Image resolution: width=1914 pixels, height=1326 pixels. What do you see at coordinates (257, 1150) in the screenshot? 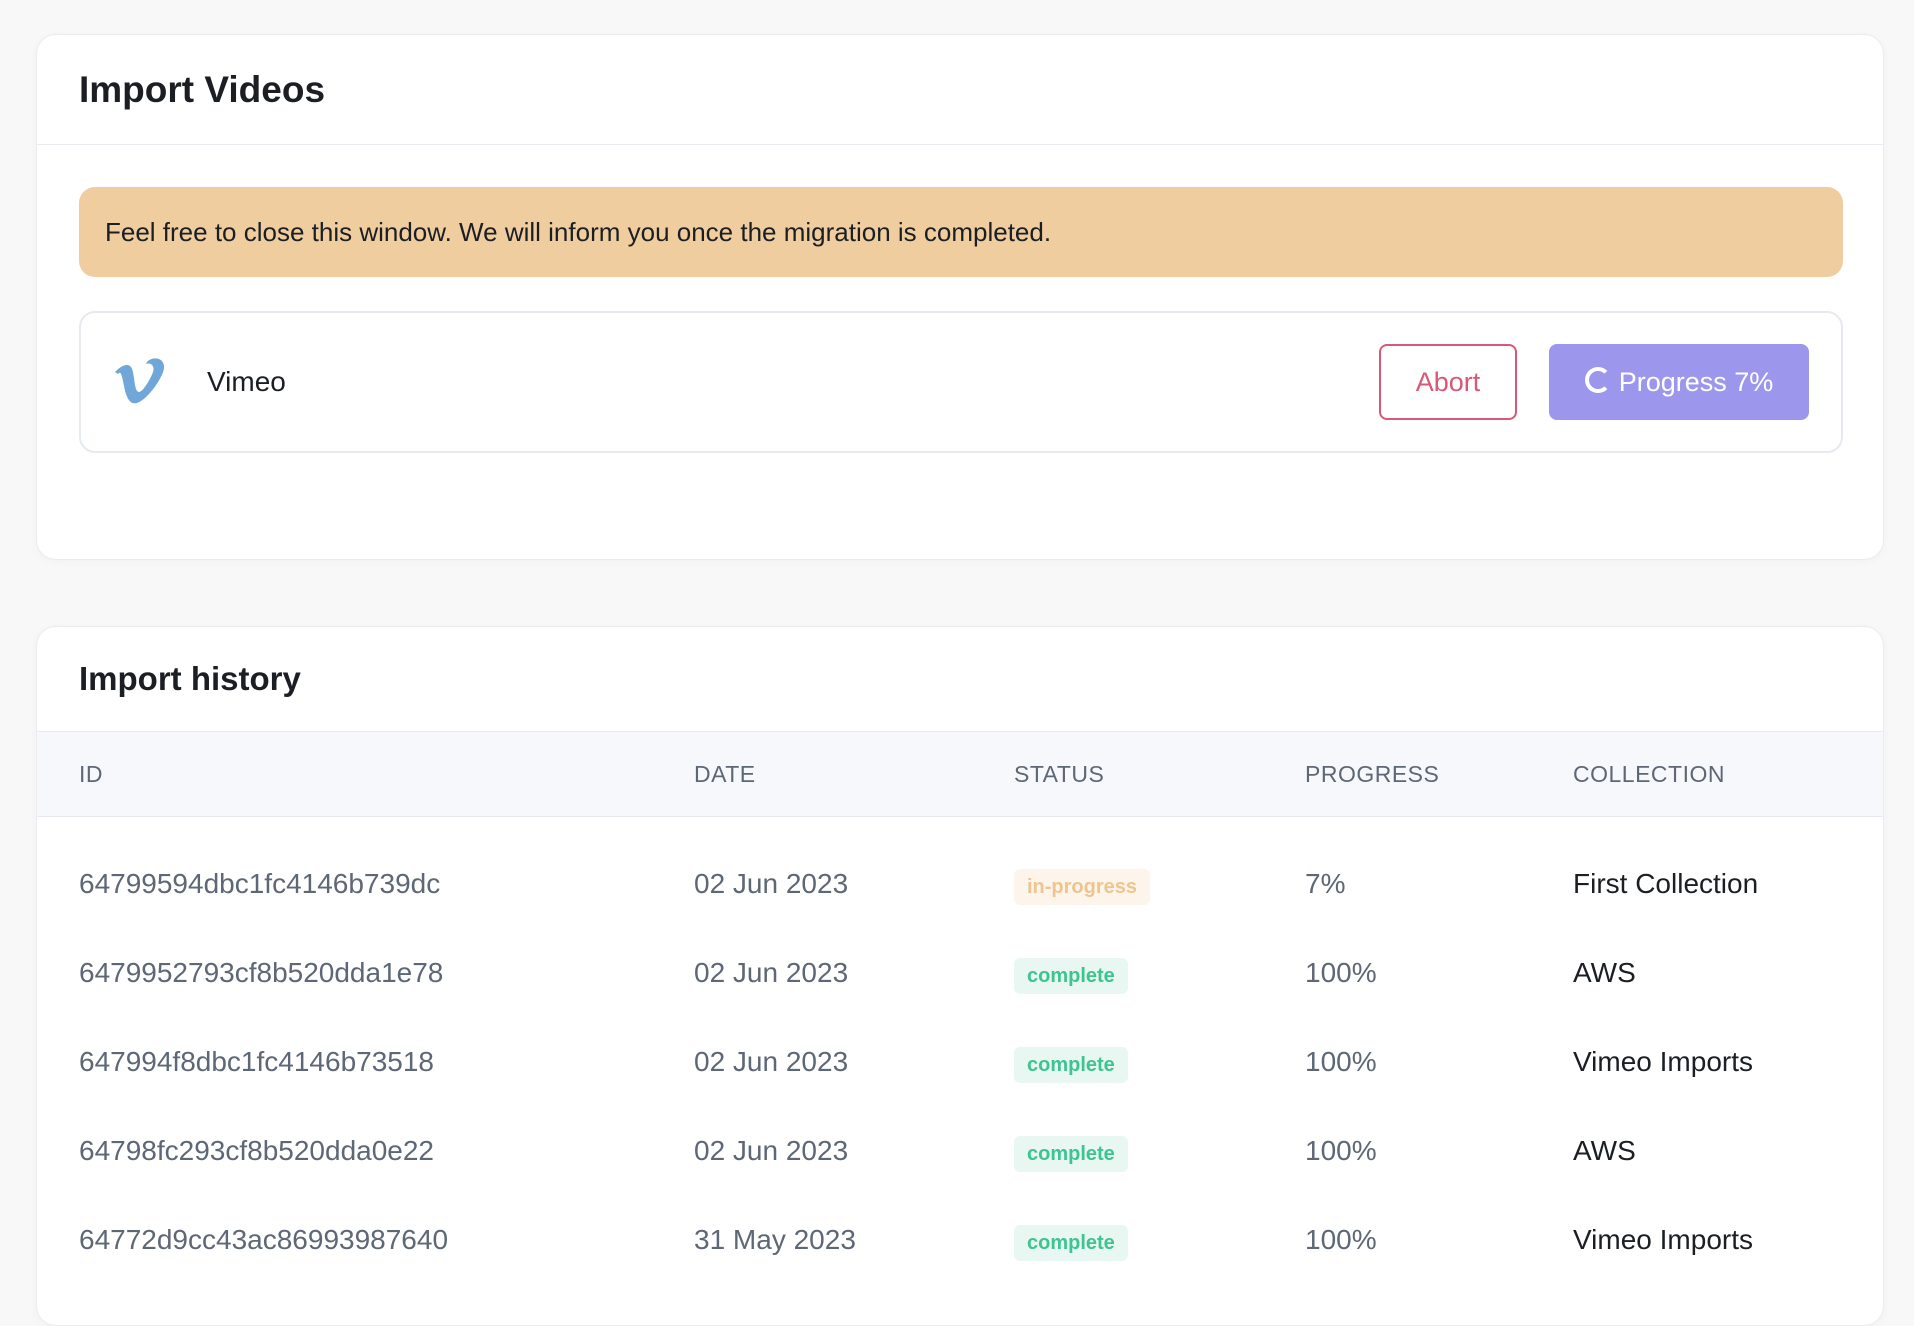
I see `row-id: 64798fc293cf8b520dda0e22` at bounding box center [257, 1150].